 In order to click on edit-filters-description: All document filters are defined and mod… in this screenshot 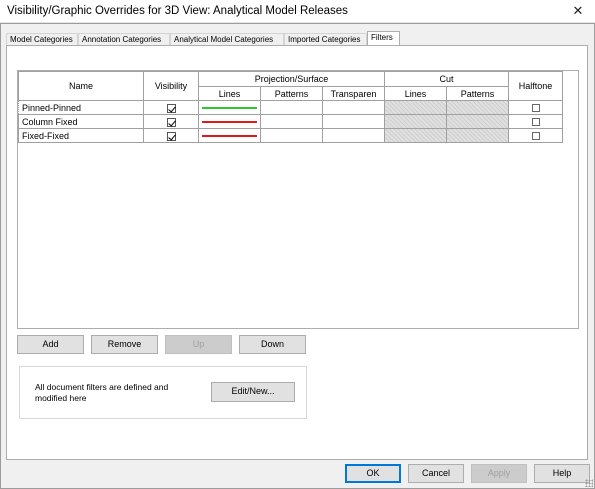, I will do `click(102, 392)`.